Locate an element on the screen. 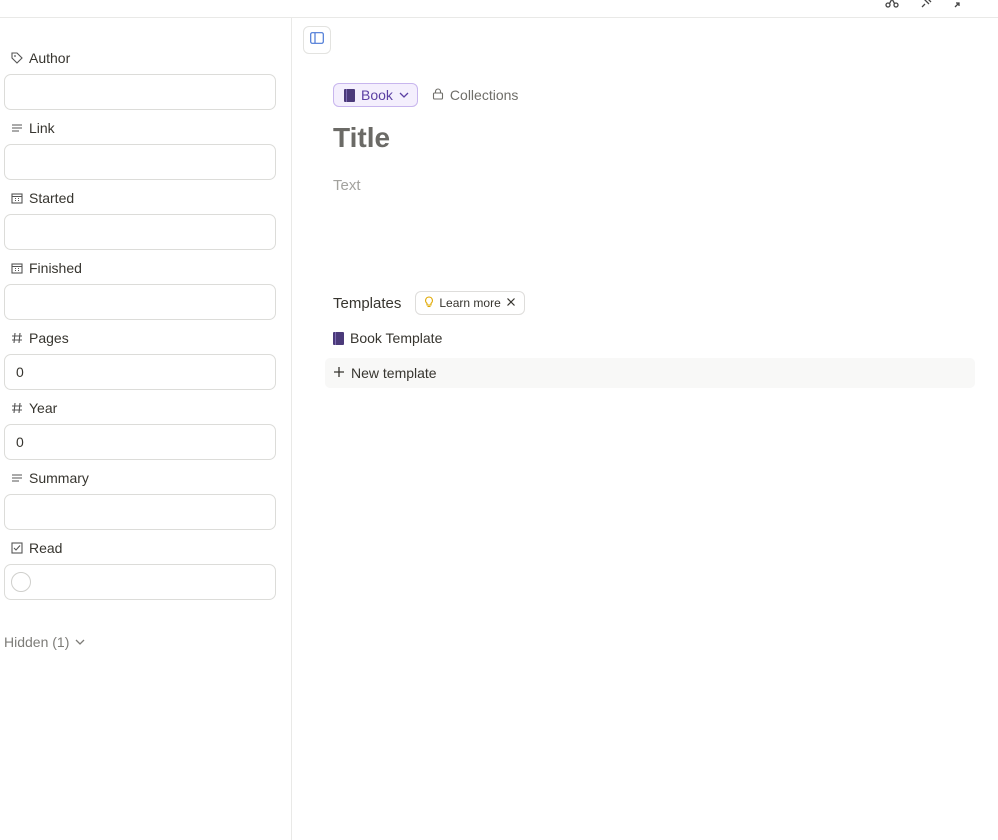  plus-icon is located at coordinates (339, 373).